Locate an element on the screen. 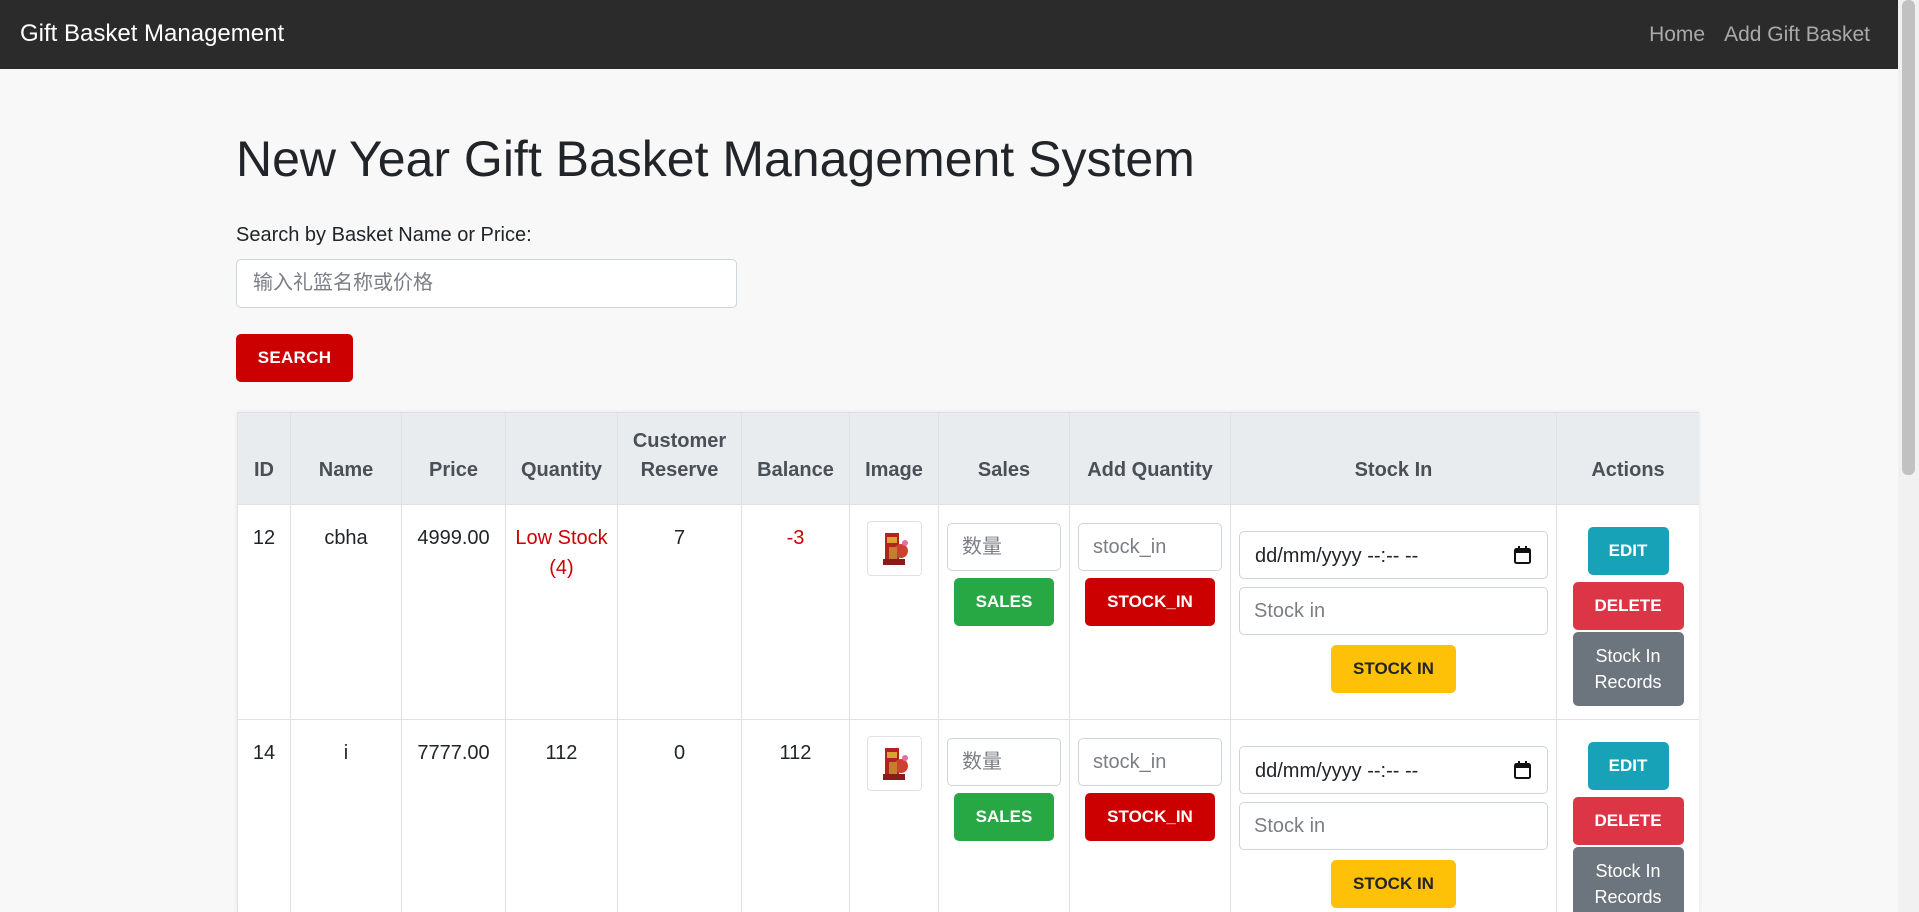 Image resolution: width=1919 pixels, height=912 pixels. nav-links: Home Add Gift Basket is located at coordinates (1759, 35).